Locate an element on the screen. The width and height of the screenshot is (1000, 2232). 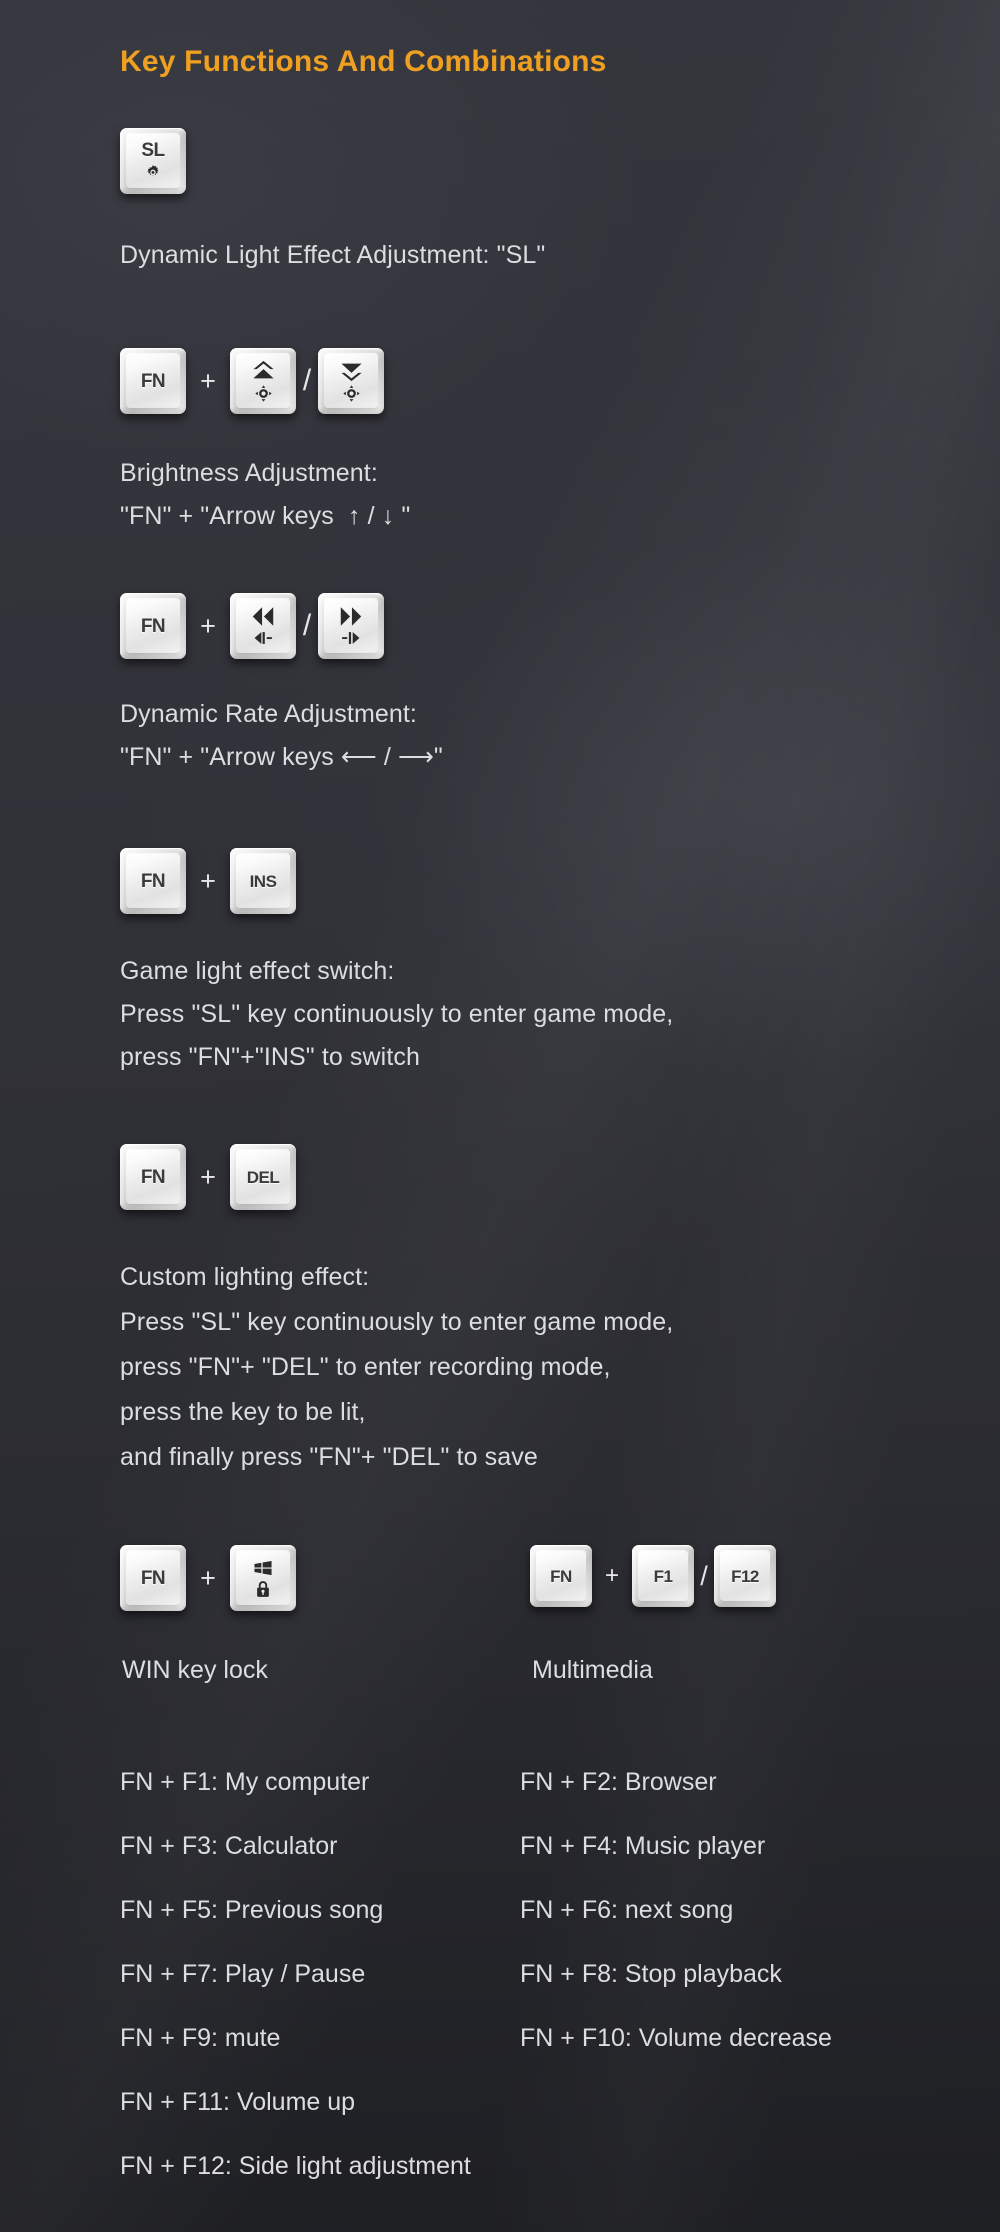
fn-shortcut-f2: FN + F2: Browser is located at coordinates (618, 1781).